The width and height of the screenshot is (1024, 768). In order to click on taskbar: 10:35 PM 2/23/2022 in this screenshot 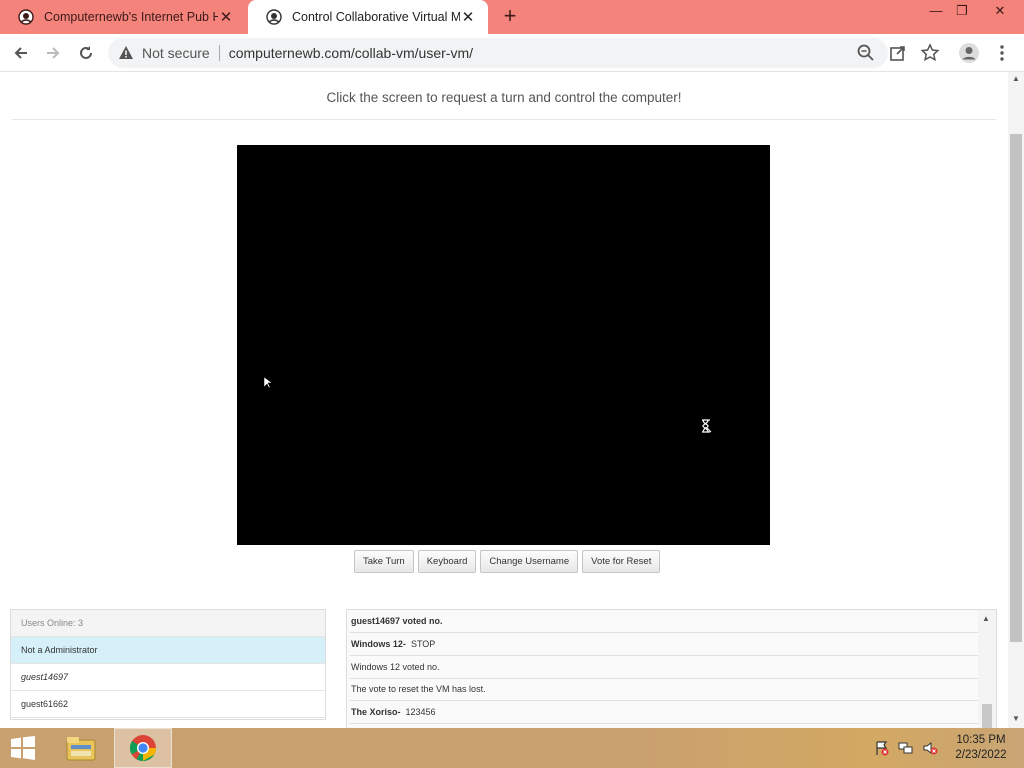, I will do `click(512, 748)`.